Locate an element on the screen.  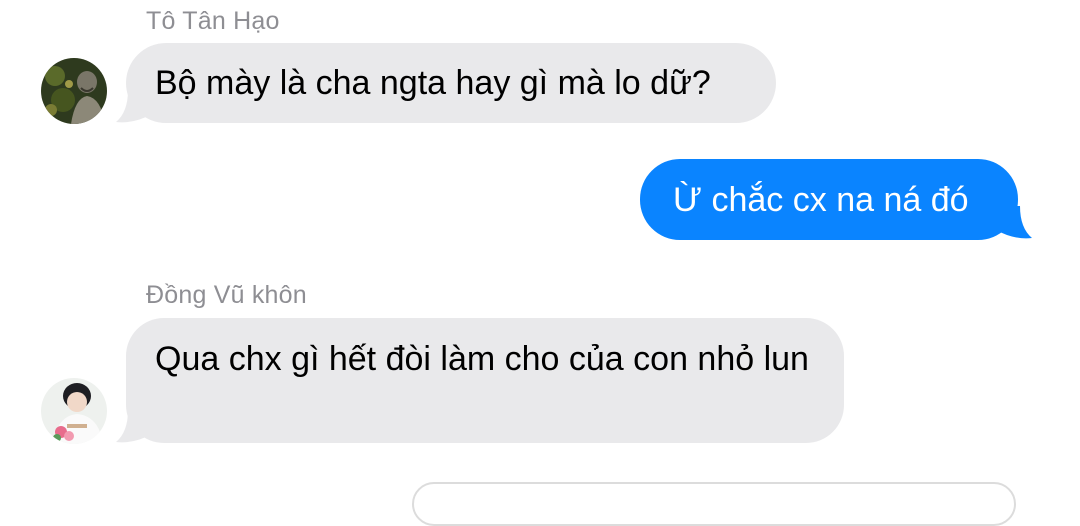
sender-name-2: Đồng Vũ khôn is located at coordinates (226, 295).